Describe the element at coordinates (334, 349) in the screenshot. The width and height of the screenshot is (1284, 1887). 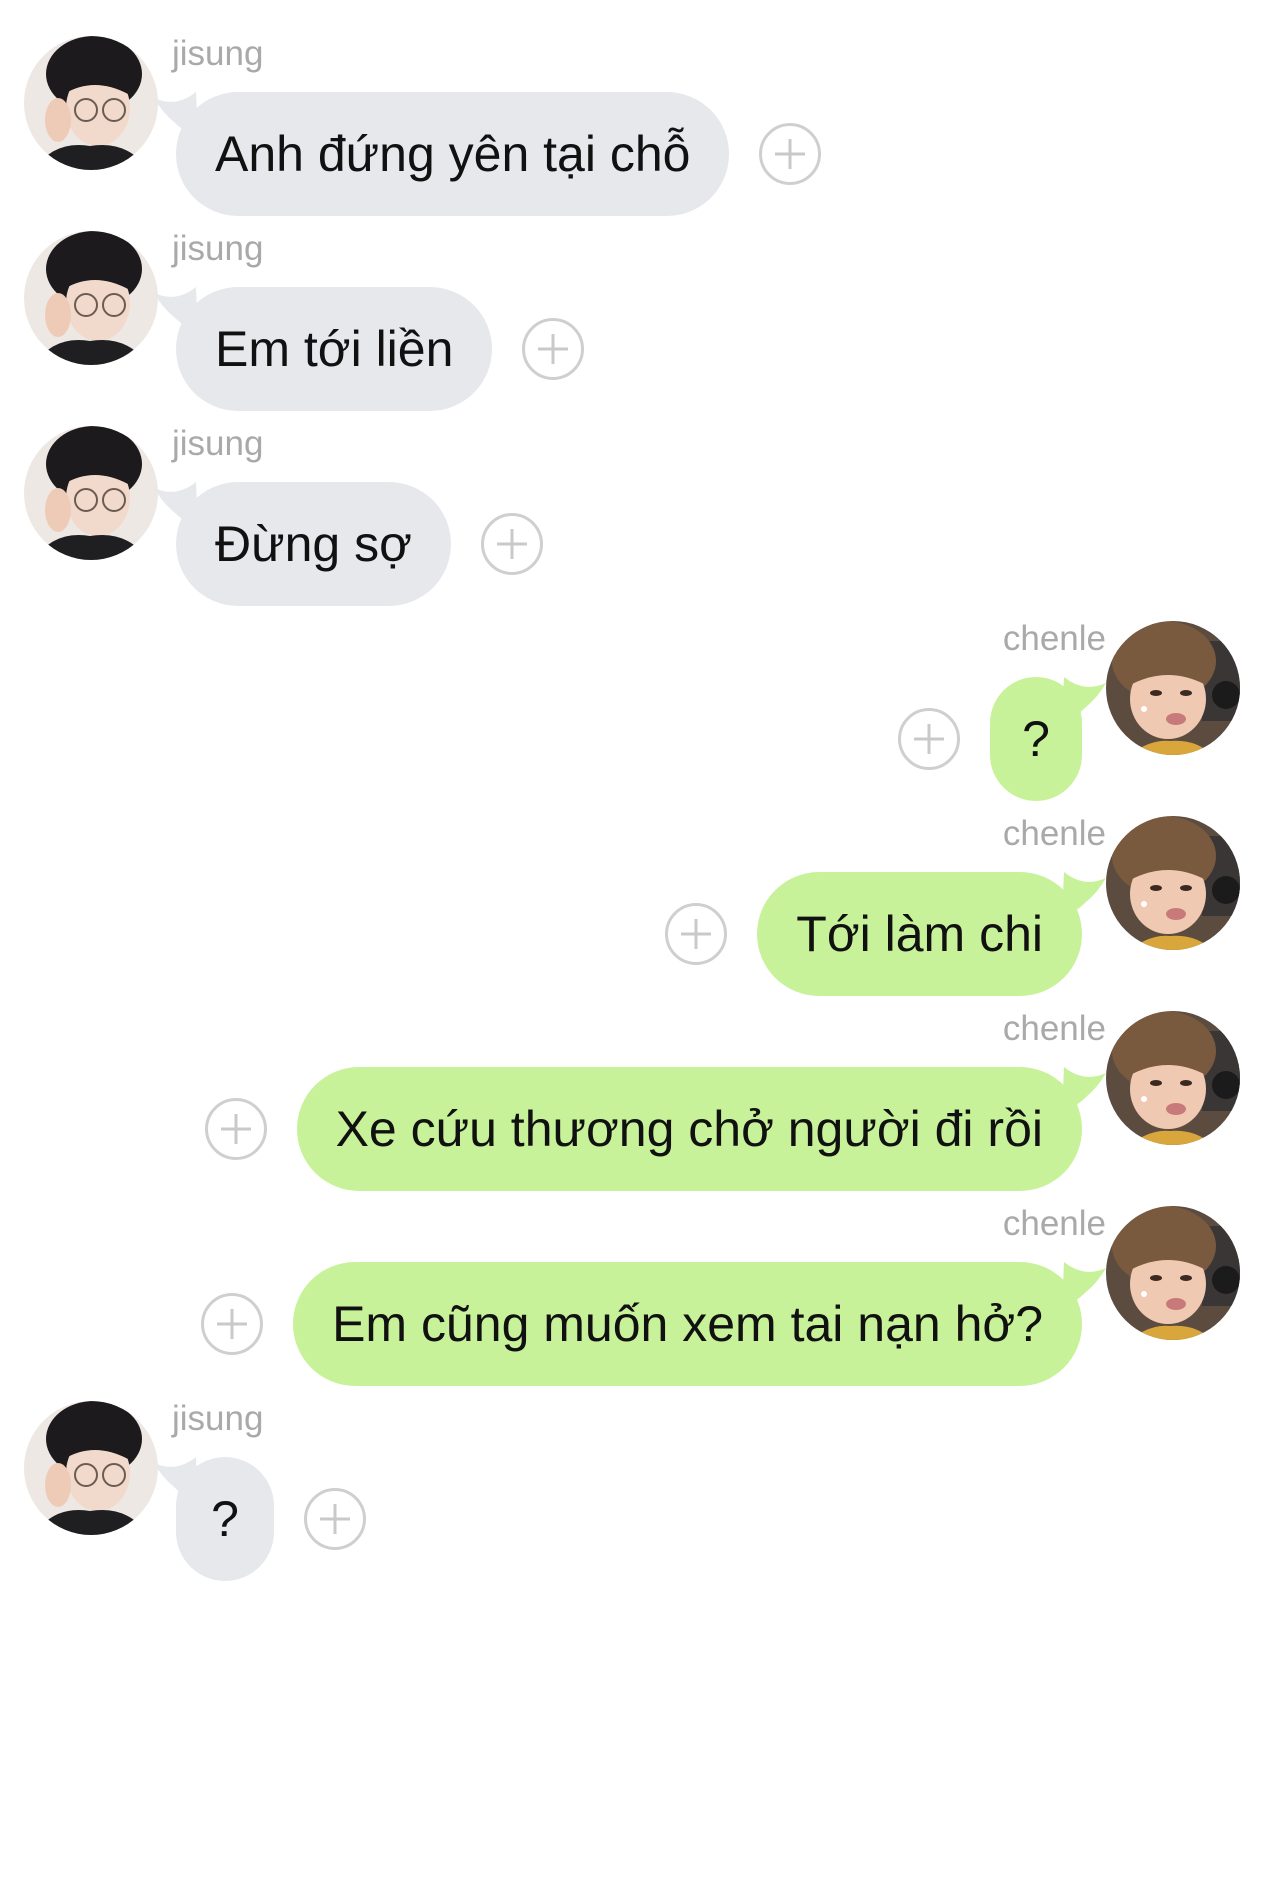
I see `message-text: Em tới liền` at that location.